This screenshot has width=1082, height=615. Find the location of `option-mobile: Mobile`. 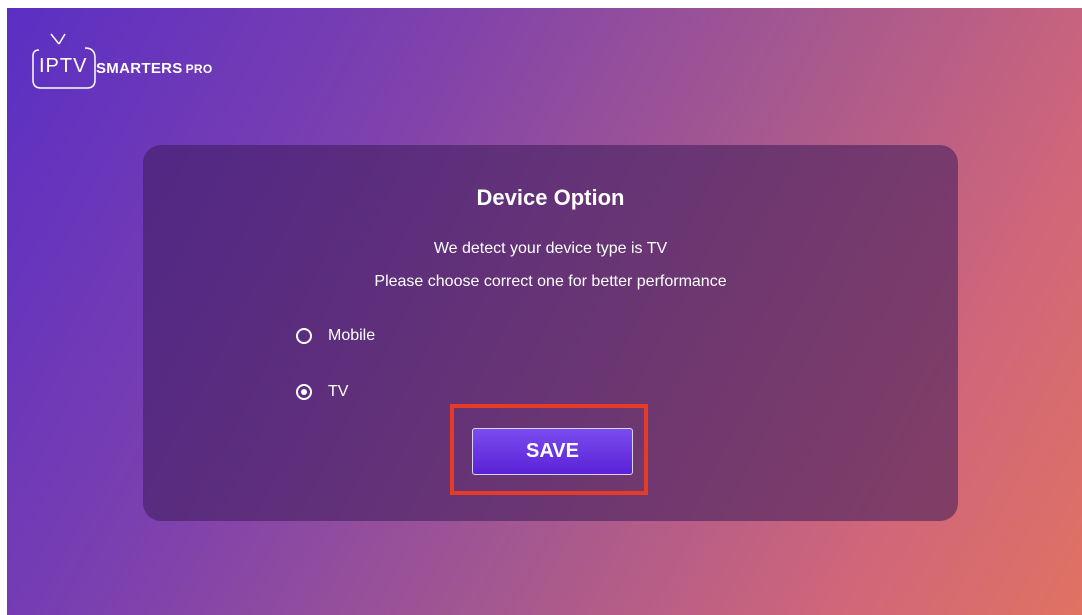

option-mobile: Mobile is located at coordinates (335, 336).